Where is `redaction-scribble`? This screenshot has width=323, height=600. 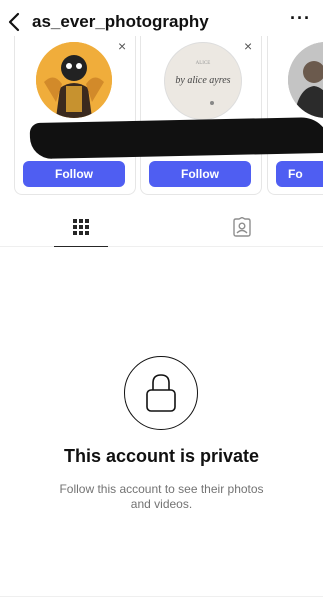
redaction-scribble is located at coordinates (176, 138).